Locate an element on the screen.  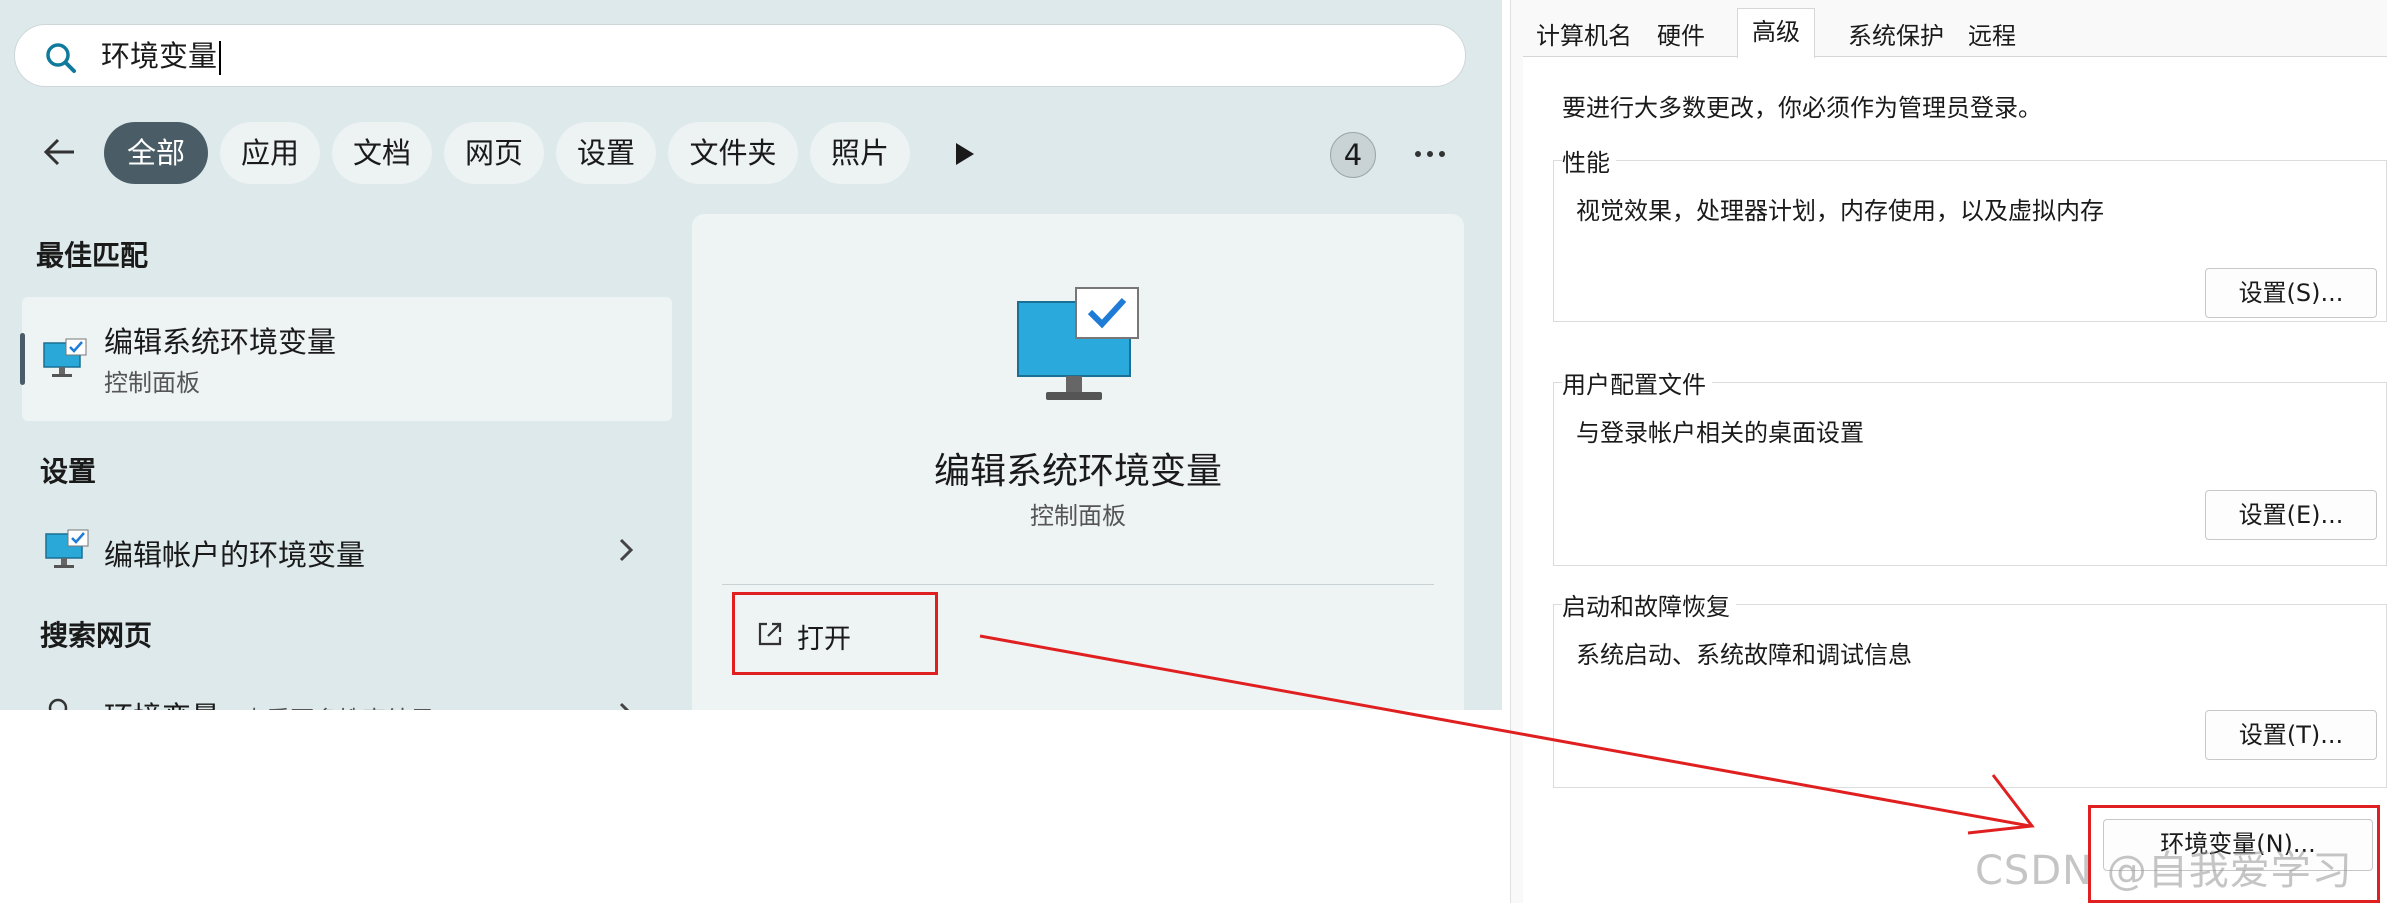
startup-recovery-label: 启动和故障恢复 is located at coordinates (1649, 604).